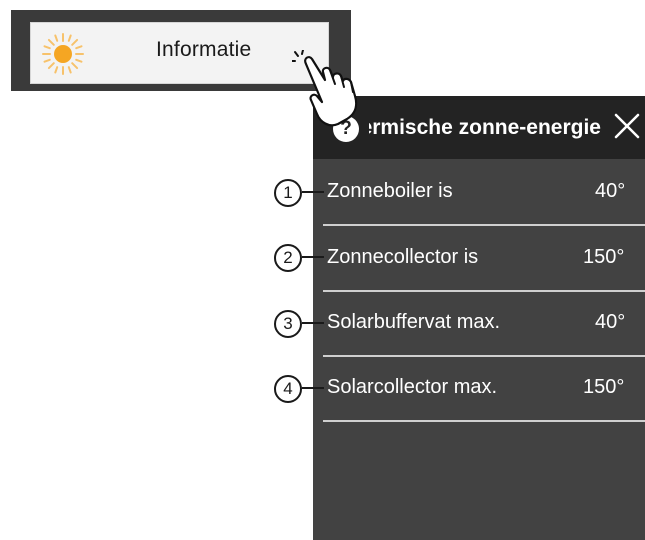  What do you see at coordinates (204, 49) in the screenshot?
I see `informatie-button-label: Informatie` at bounding box center [204, 49].